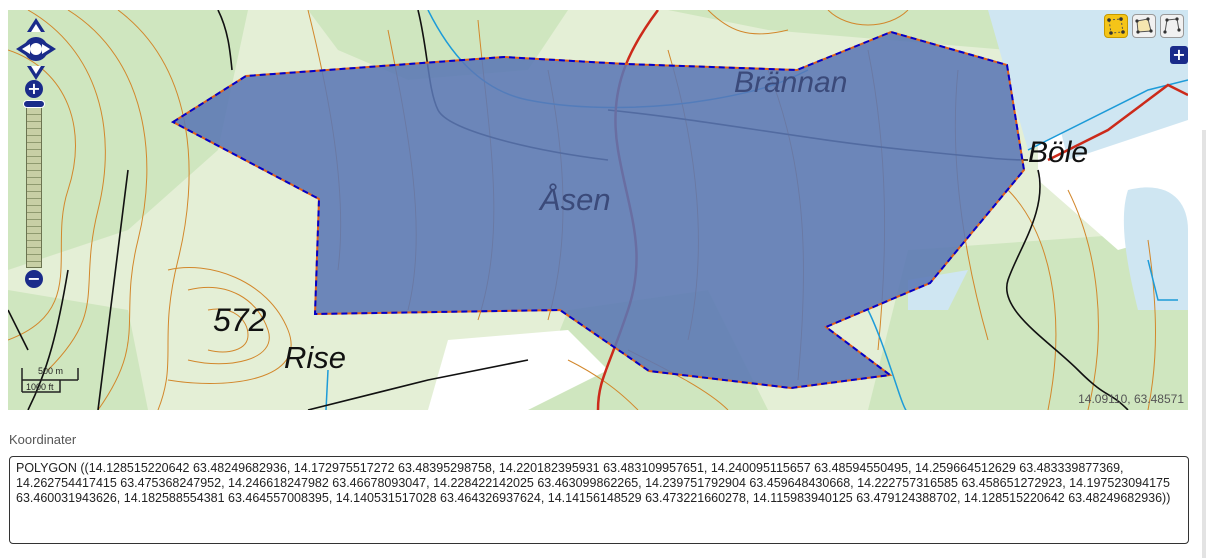 The image size is (1206, 558). I want to click on zoom-bar: + −, so click(34, 185).